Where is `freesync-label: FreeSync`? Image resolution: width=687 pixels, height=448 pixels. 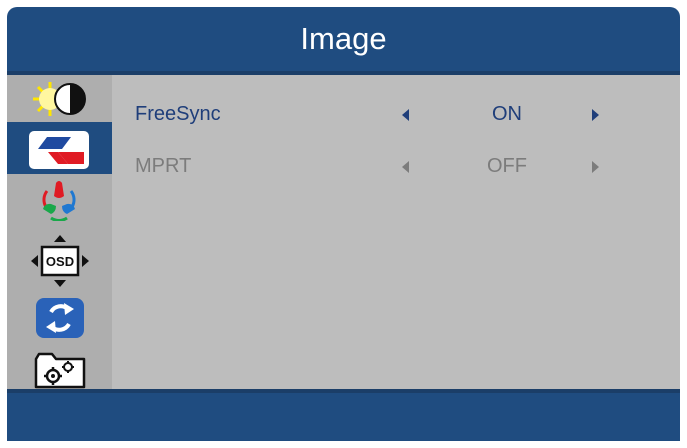
freesync-label: FreeSync is located at coordinates (178, 114).